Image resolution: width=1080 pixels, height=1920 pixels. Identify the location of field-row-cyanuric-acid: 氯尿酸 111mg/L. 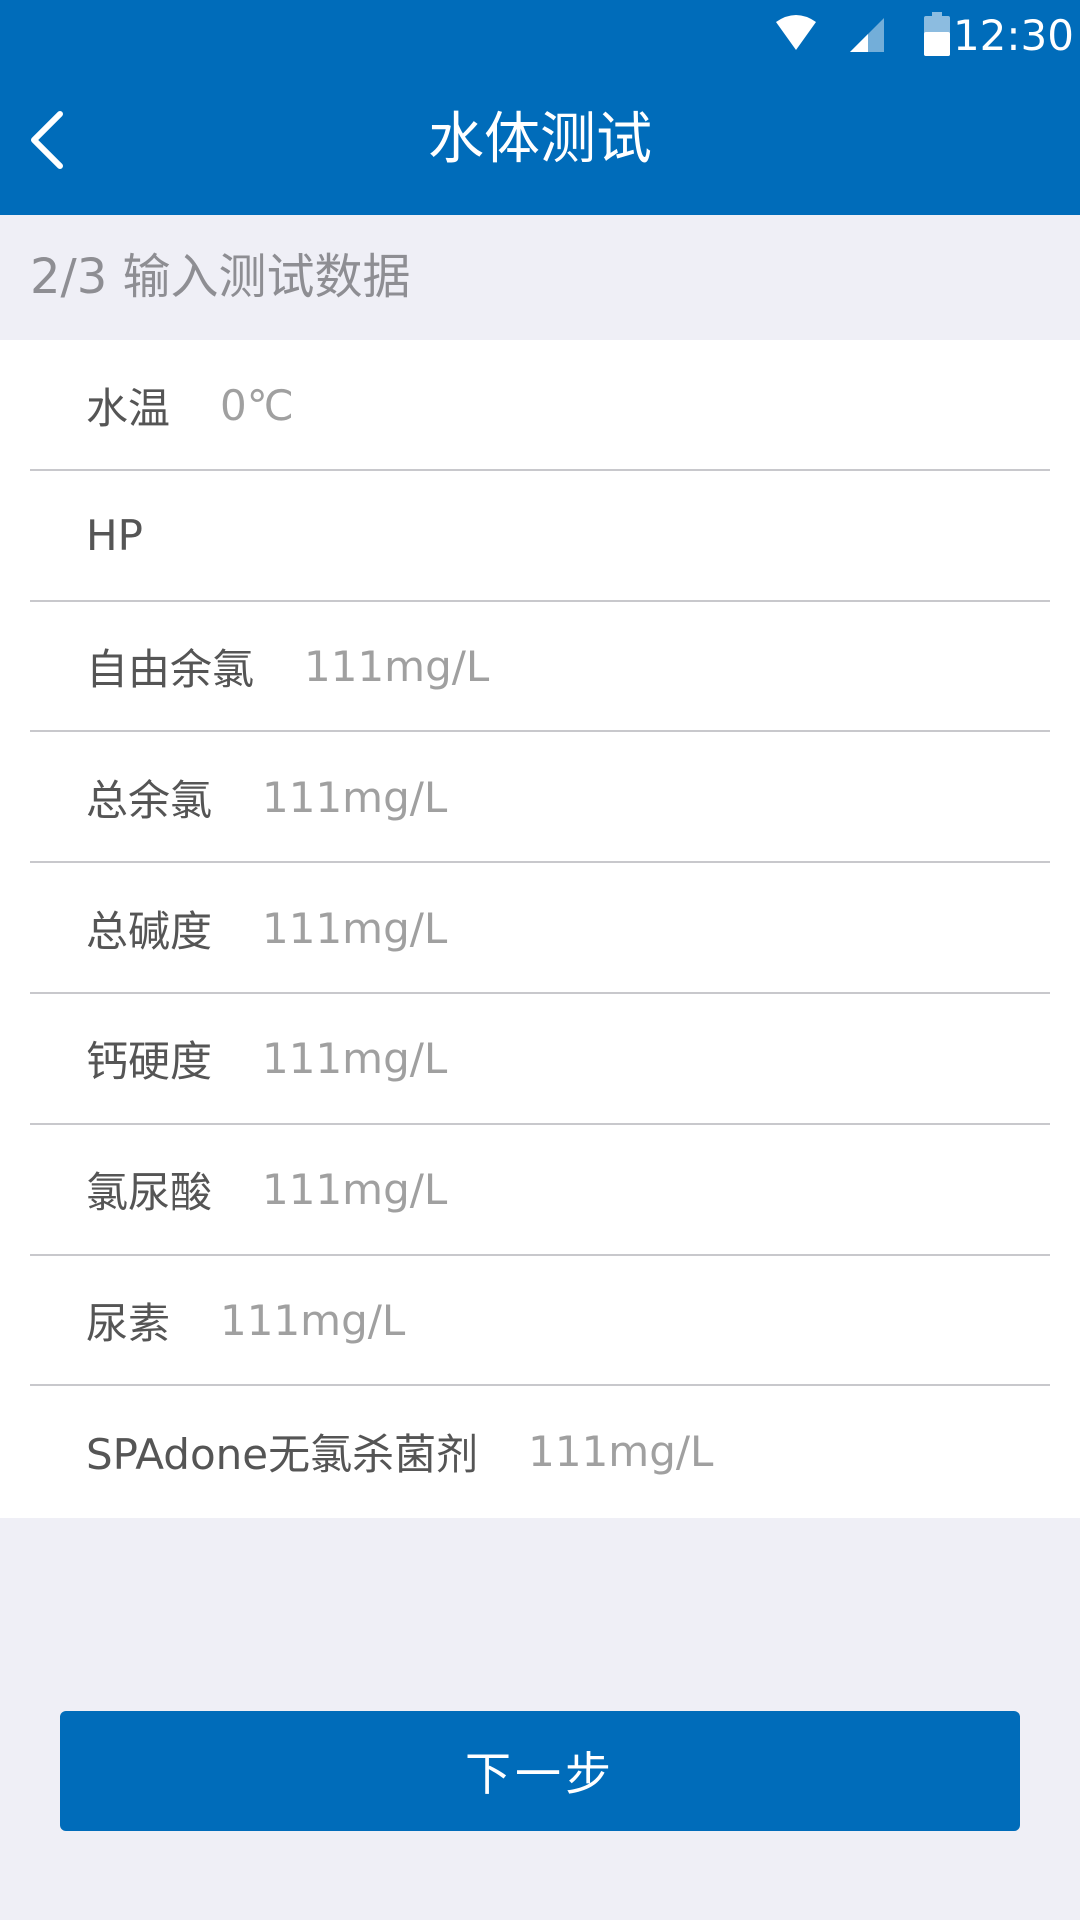
(540, 1190).